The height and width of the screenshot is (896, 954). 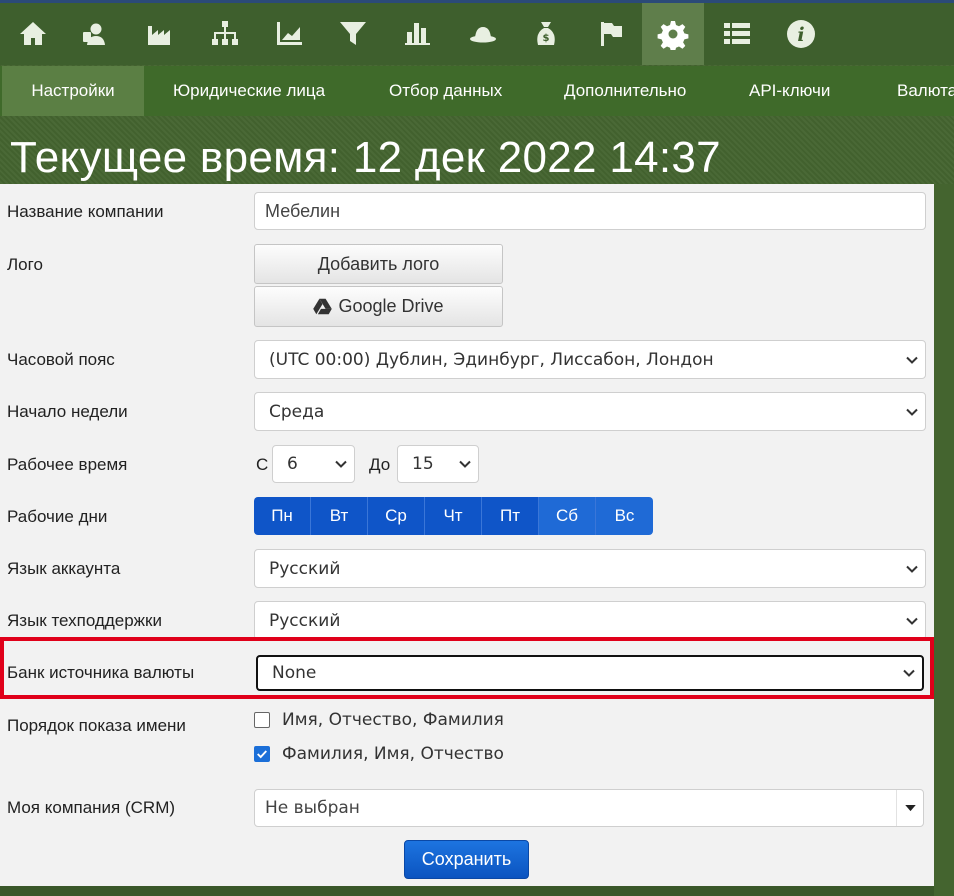 I want to click on day-toggle-sat: Сб, so click(x=567, y=516).